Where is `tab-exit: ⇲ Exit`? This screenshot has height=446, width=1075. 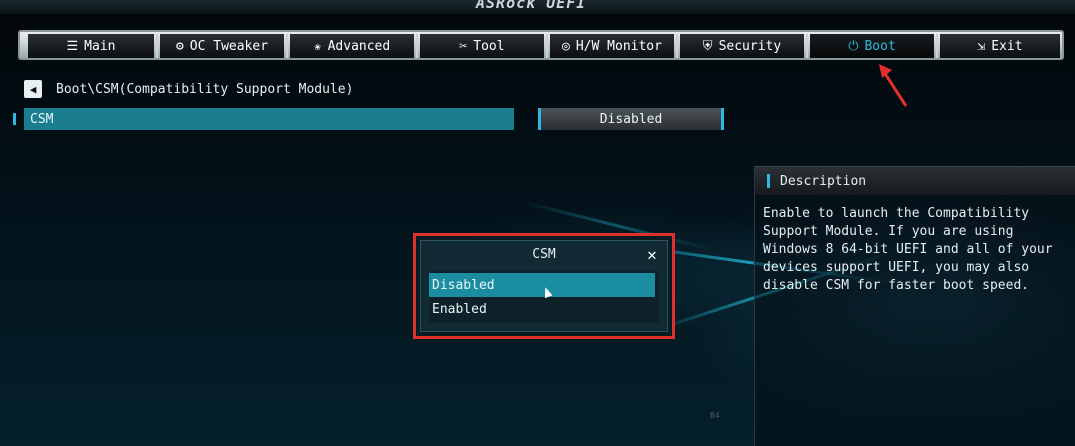
tab-exit: ⇲ Exit is located at coordinates (1000, 46).